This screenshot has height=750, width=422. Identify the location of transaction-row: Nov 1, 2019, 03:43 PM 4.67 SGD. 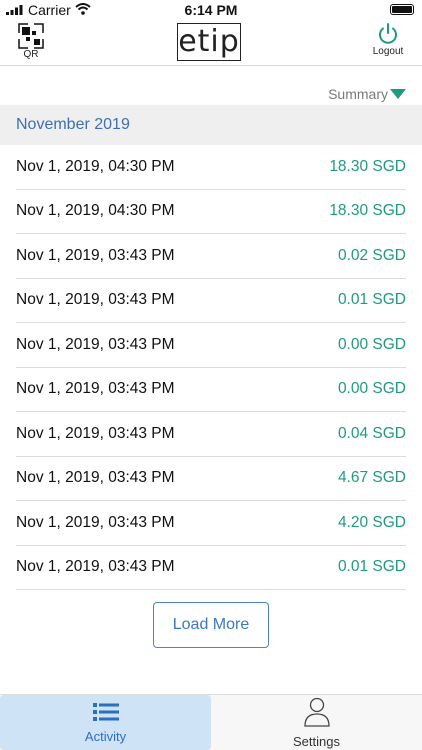
(211, 479).